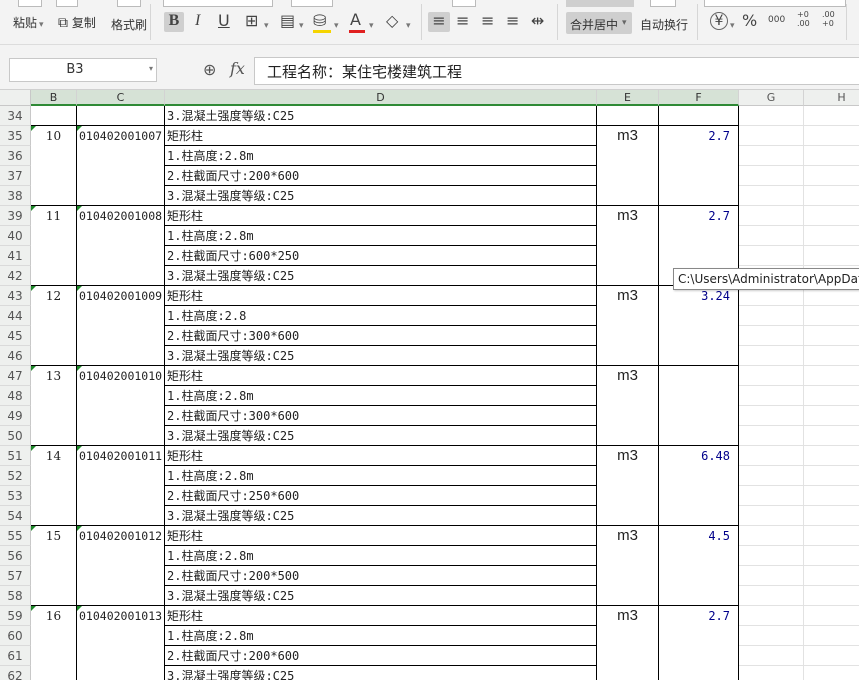  I want to click on row-number: 62, so click(15, 673).